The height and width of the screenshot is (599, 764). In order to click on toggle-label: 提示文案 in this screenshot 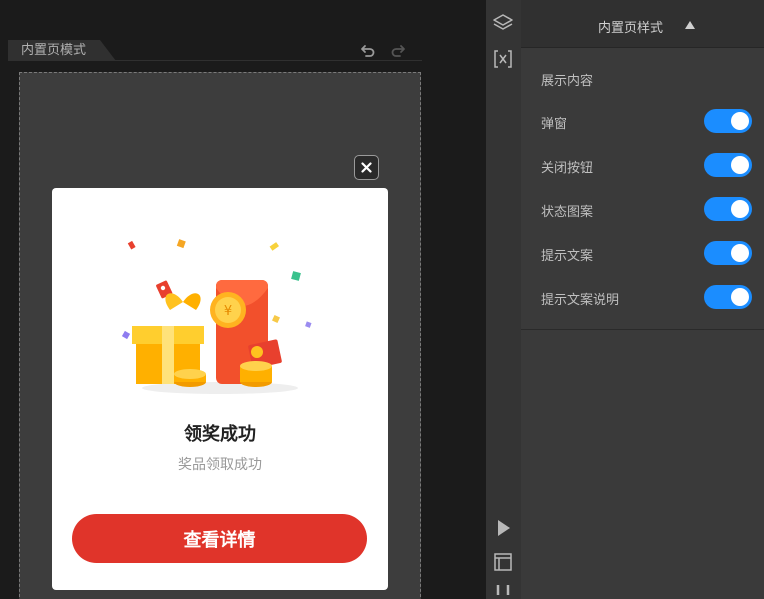, I will do `click(567, 256)`.